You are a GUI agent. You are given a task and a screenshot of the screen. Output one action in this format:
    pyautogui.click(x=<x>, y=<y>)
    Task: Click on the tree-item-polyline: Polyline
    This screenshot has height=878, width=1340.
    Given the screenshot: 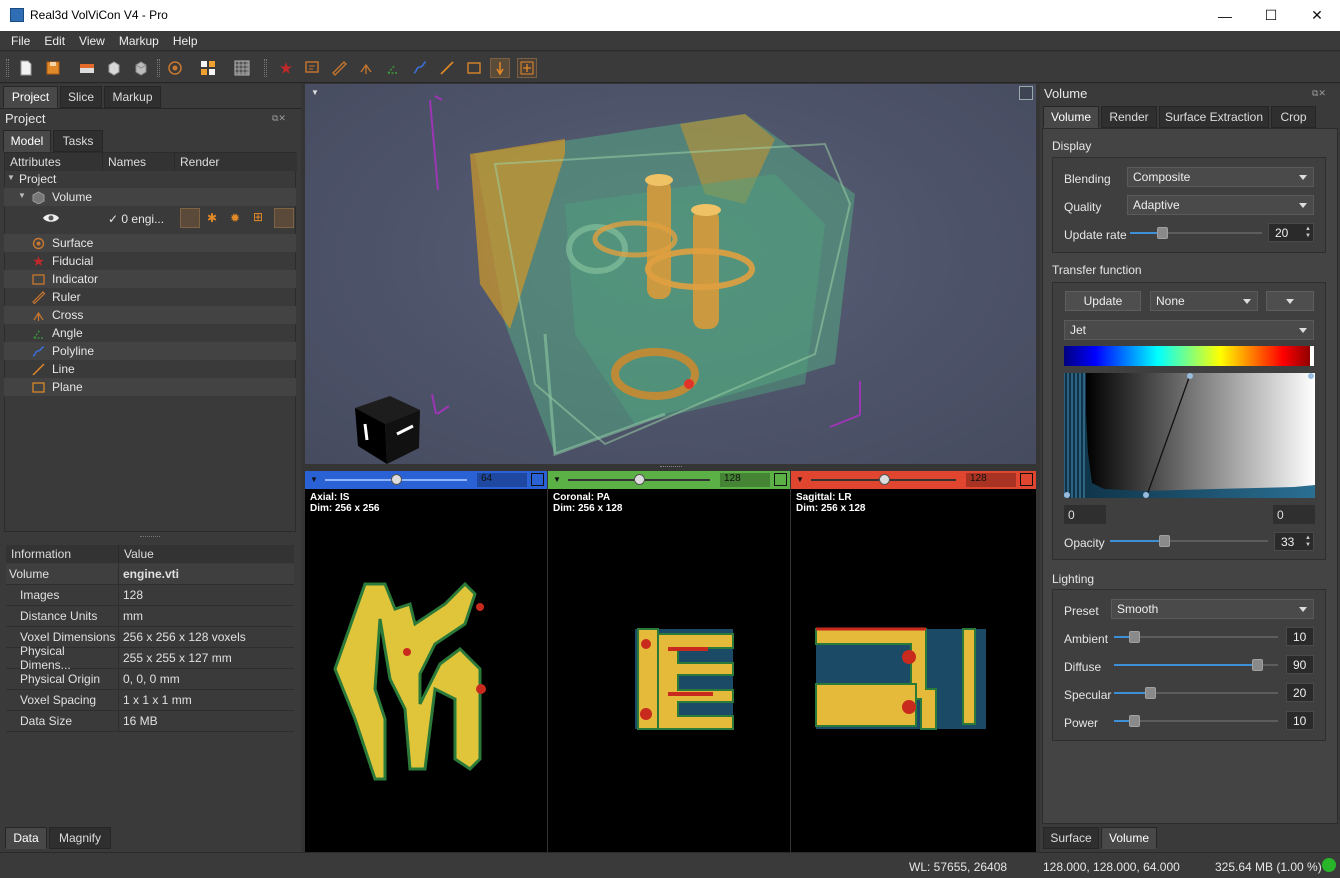 What is the action you would take?
    pyautogui.click(x=150, y=351)
    